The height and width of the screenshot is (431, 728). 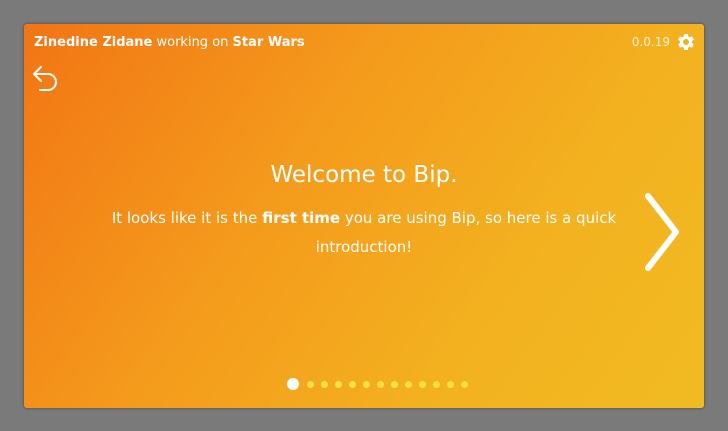 What do you see at coordinates (192, 42) in the screenshot?
I see `working-on-label: working on` at bounding box center [192, 42].